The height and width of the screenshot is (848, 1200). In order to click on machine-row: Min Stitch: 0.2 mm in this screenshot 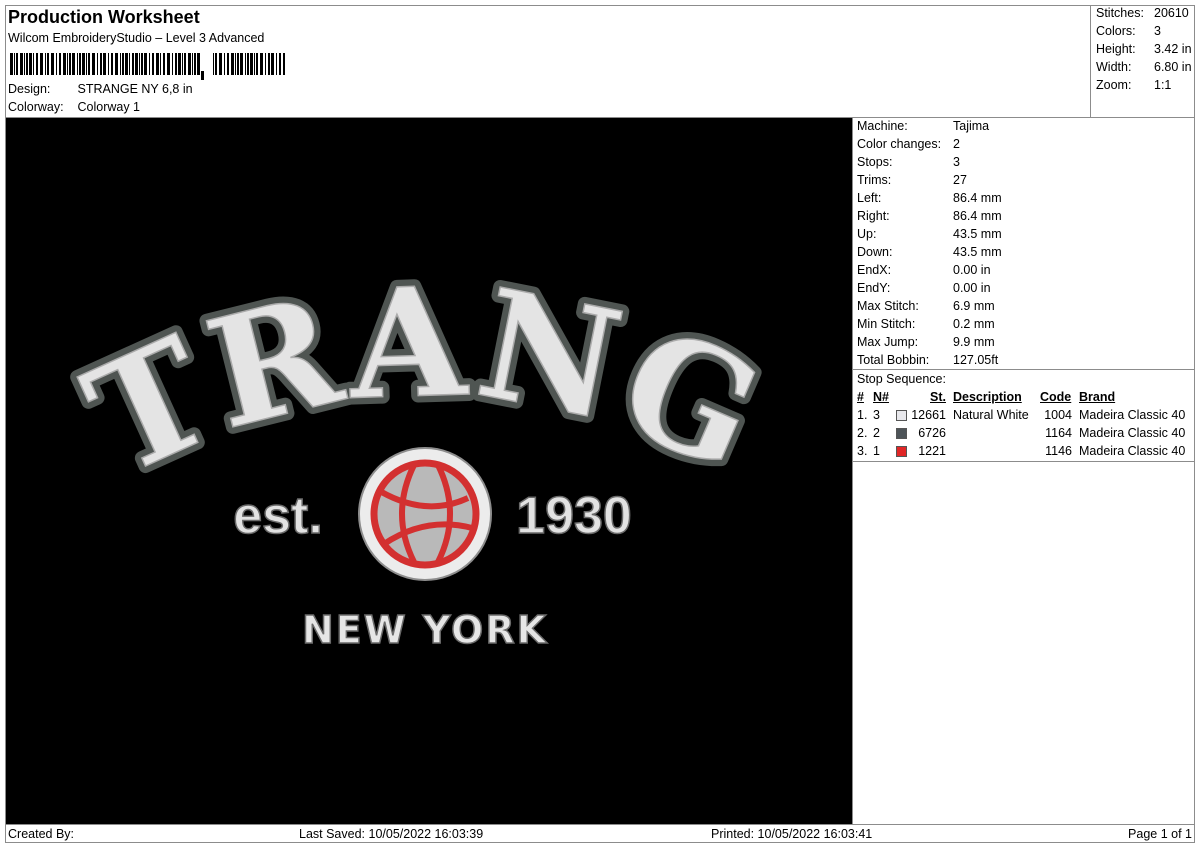, I will do `click(926, 326)`.